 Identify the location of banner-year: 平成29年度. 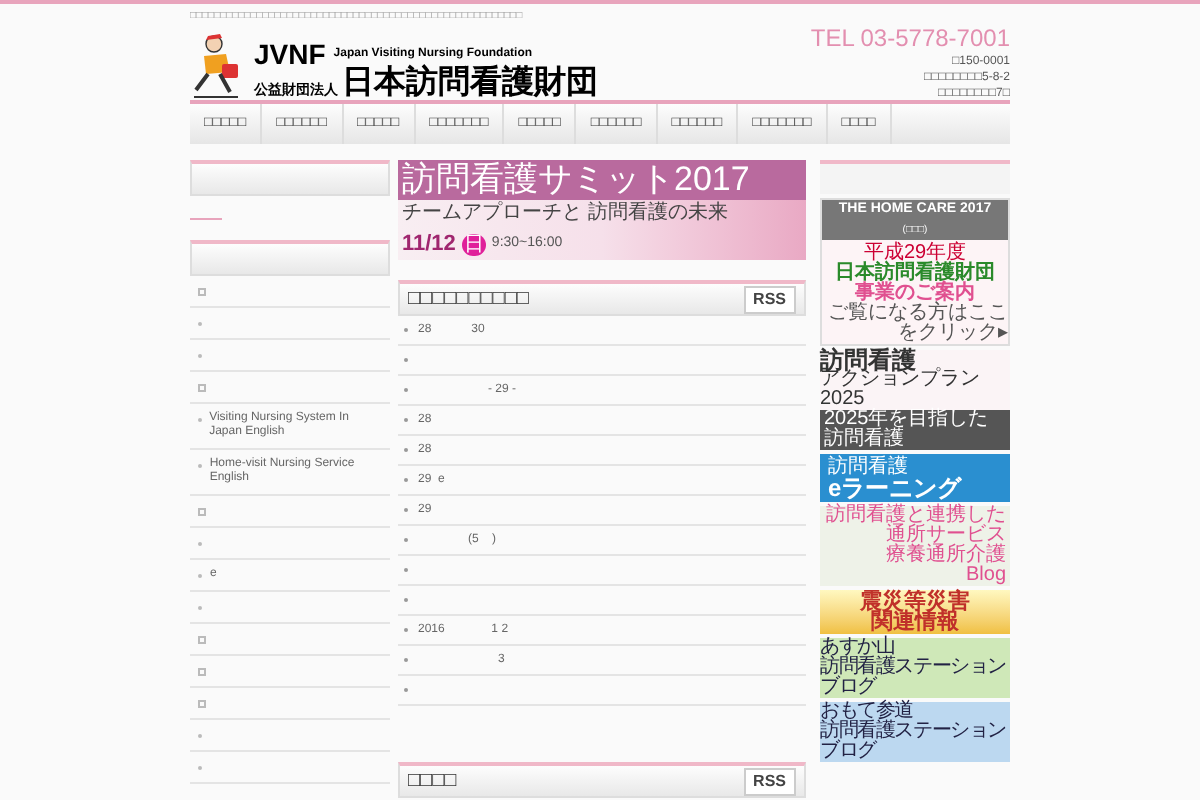
(915, 254).